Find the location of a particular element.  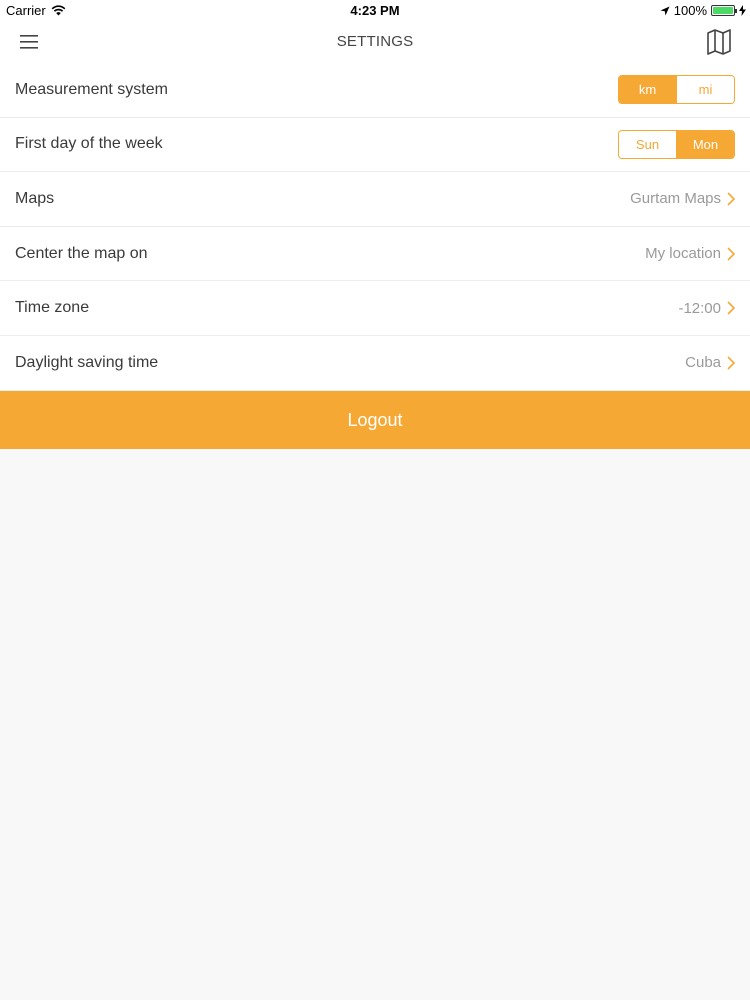

map-button is located at coordinates (719, 42).